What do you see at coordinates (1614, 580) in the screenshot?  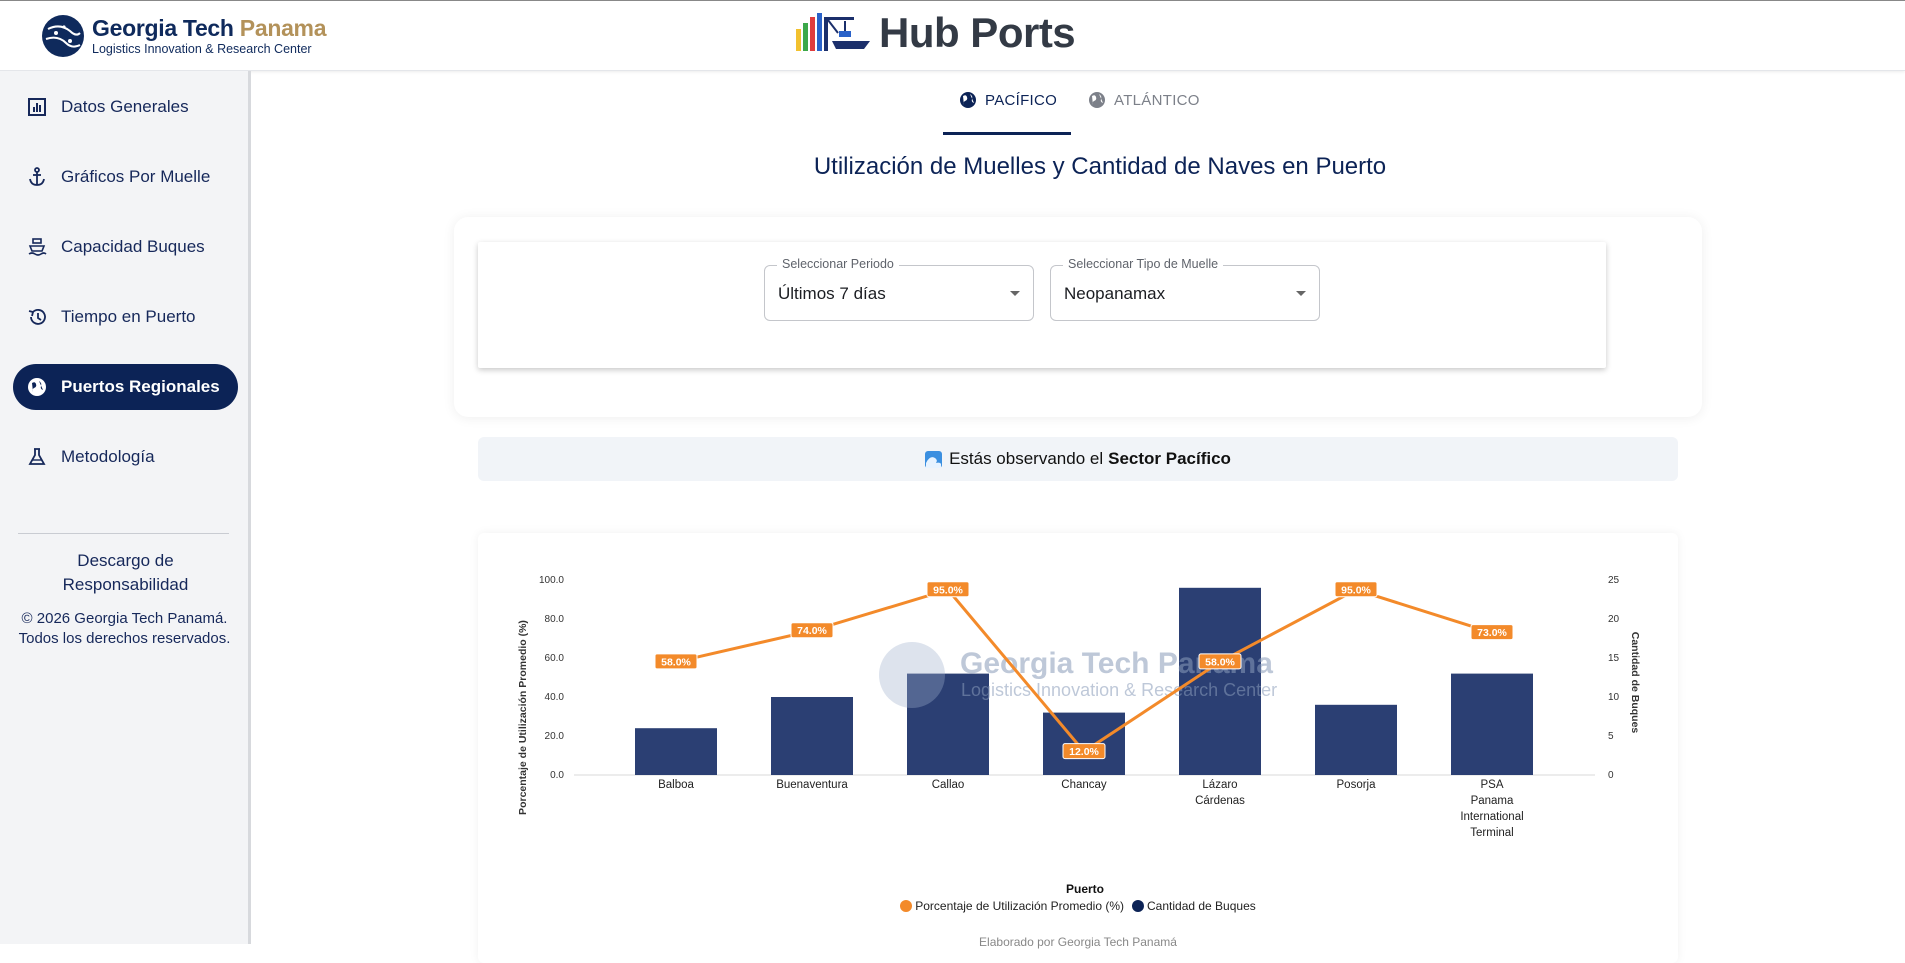 I see `y-right-tick-label: 25` at bounding box center [1614, 580].